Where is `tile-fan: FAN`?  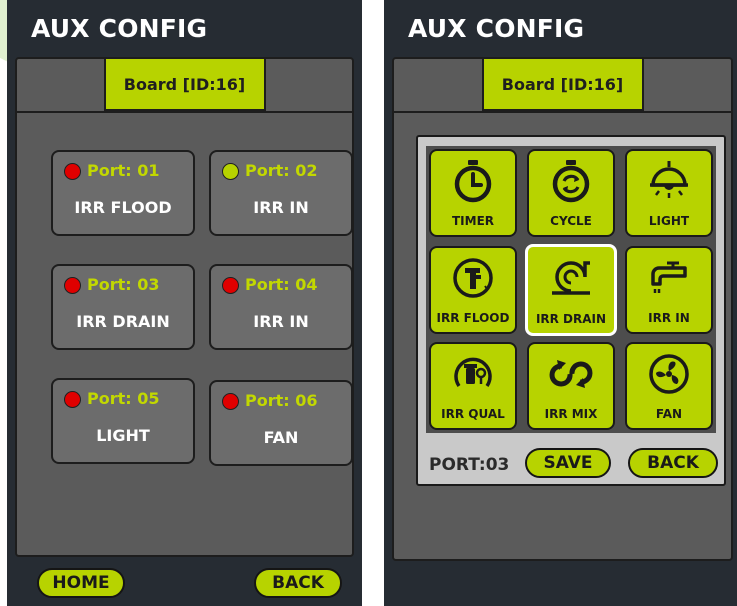
tile-fan: FAN is located at coordinates (669, 386).